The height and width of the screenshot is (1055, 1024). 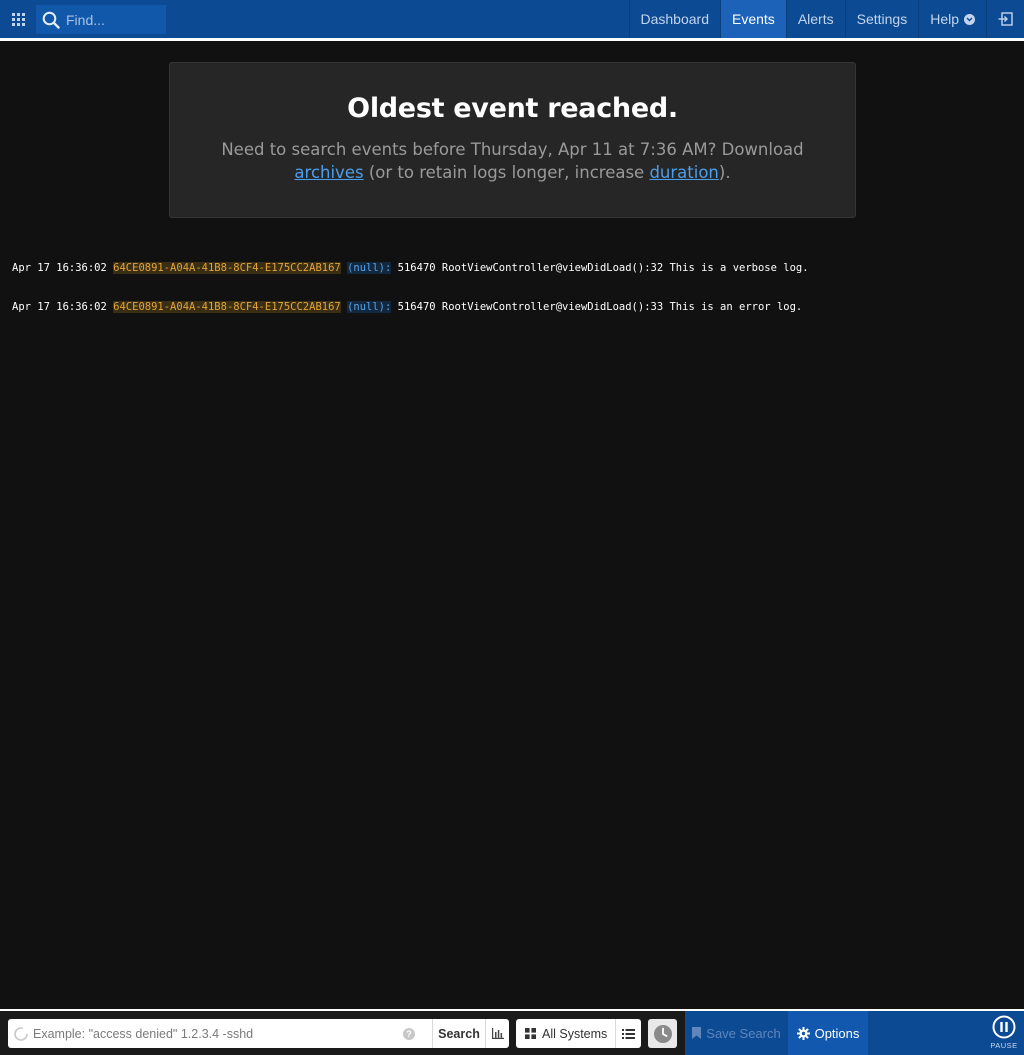 I want to click on graph-button, so click(x=497, y=1033).